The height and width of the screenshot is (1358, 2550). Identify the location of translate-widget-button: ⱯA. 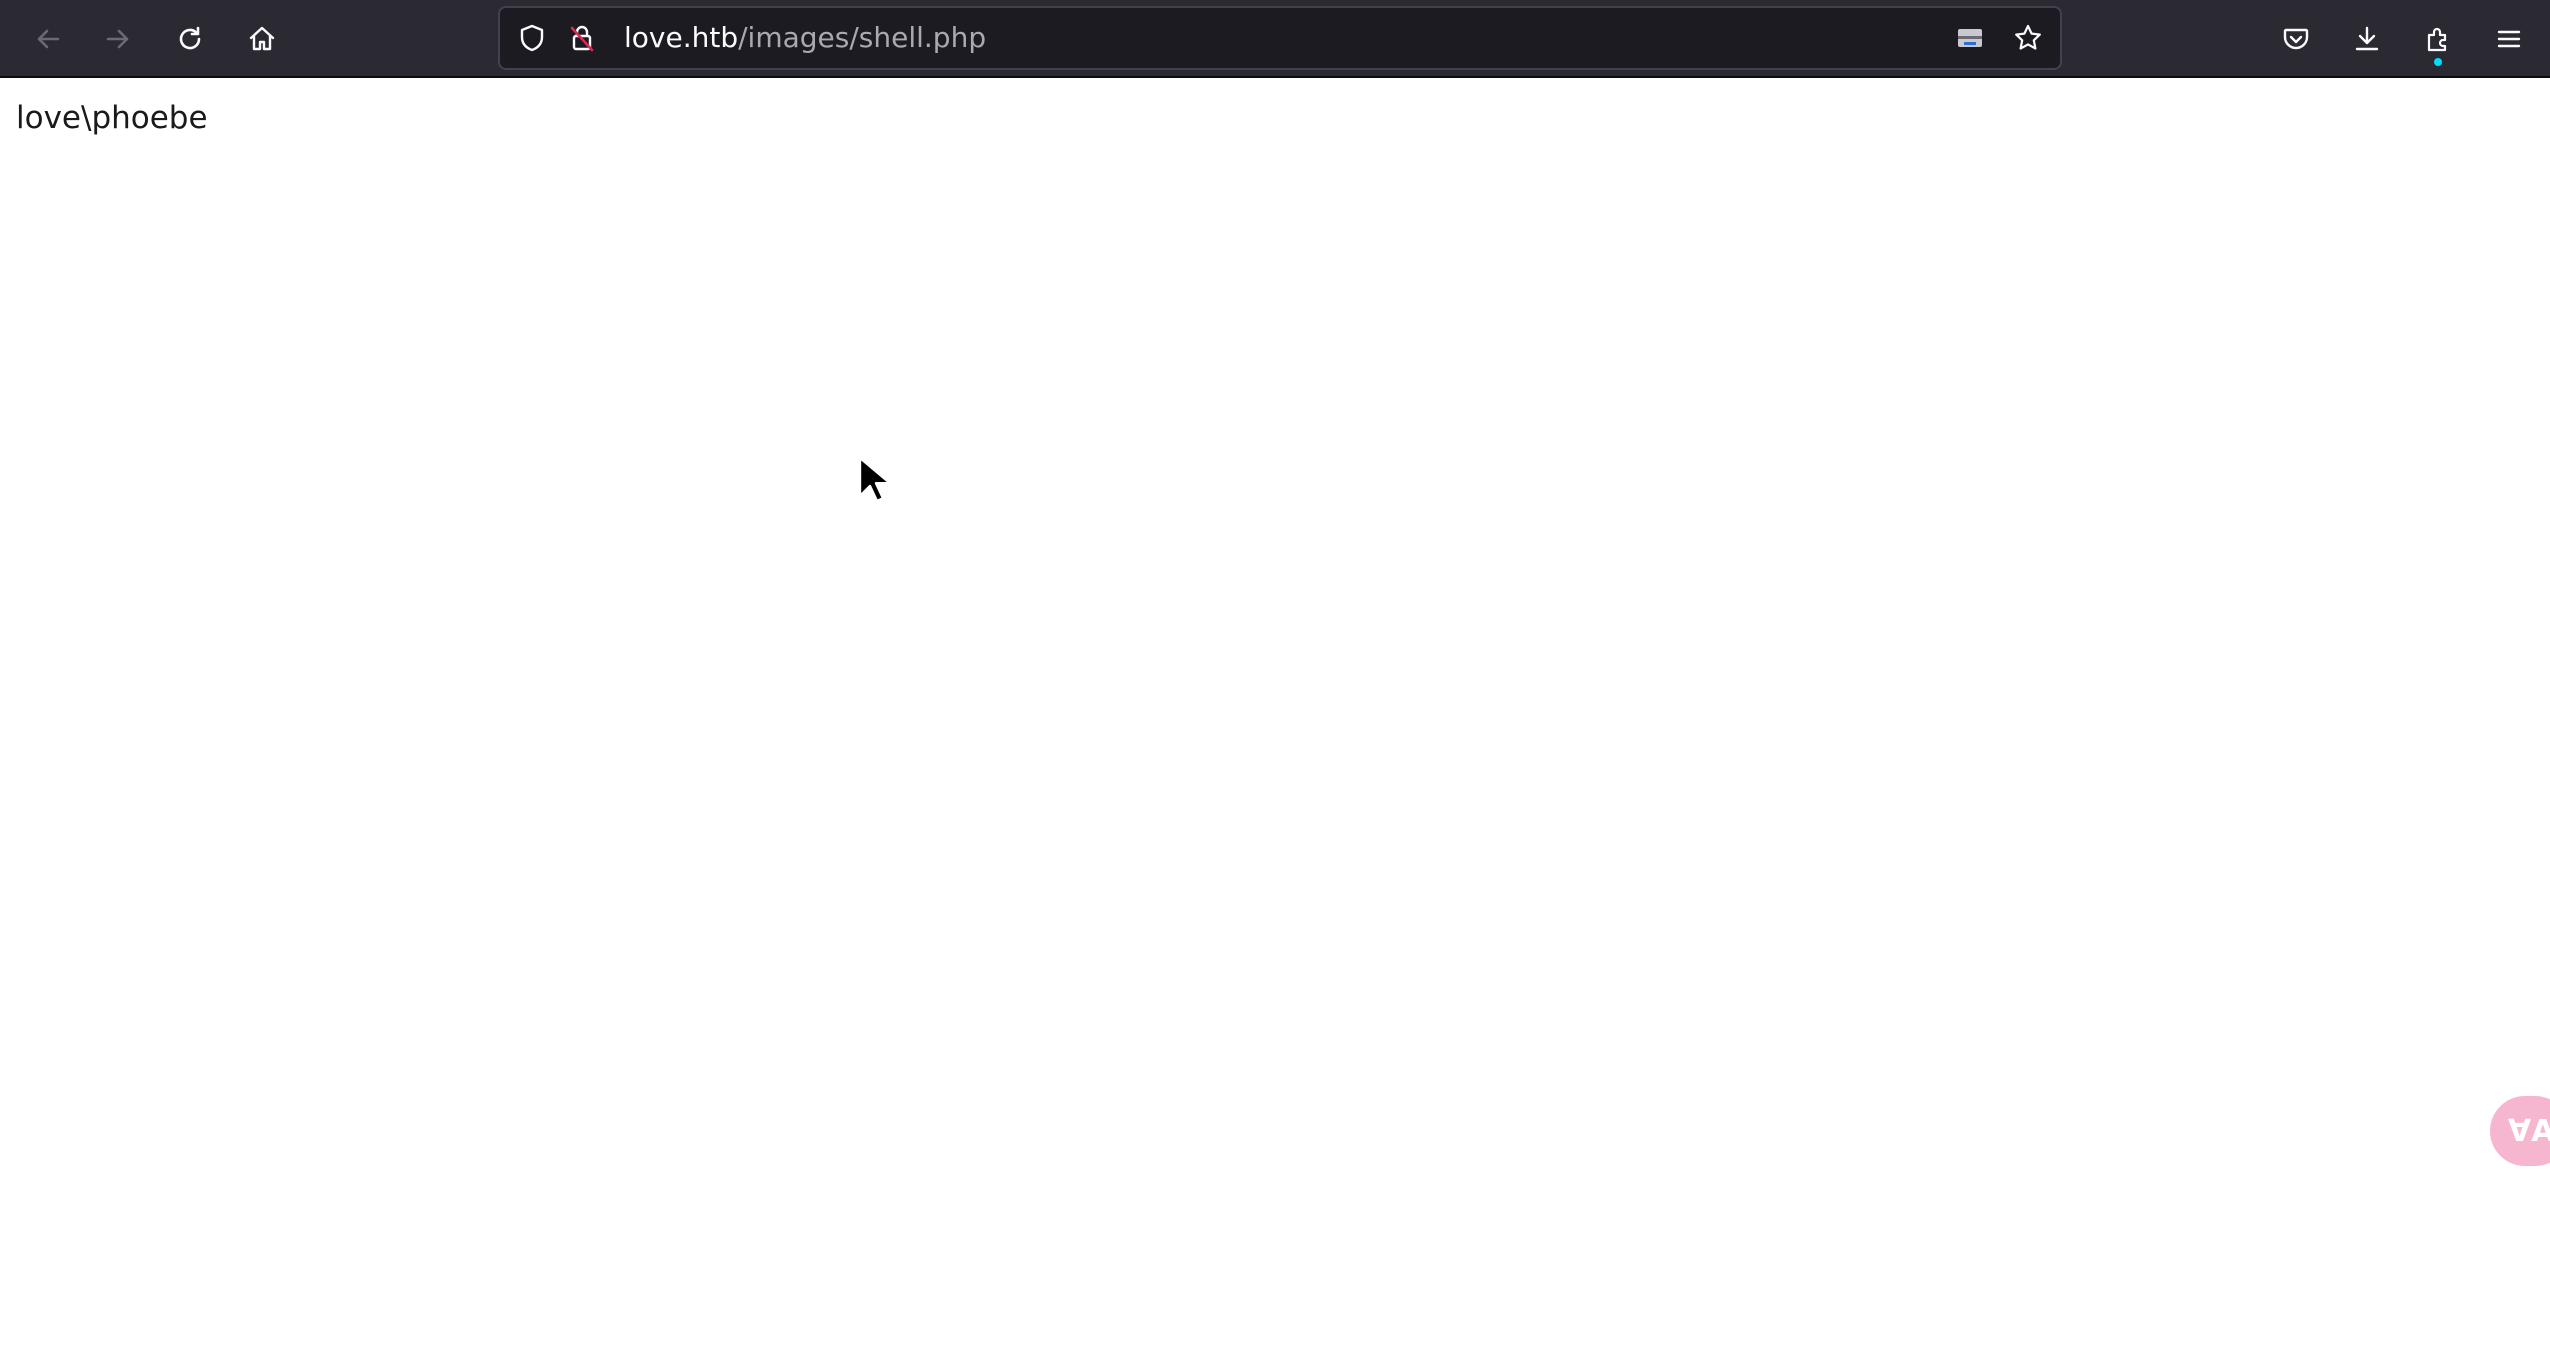
(2520, 1131).